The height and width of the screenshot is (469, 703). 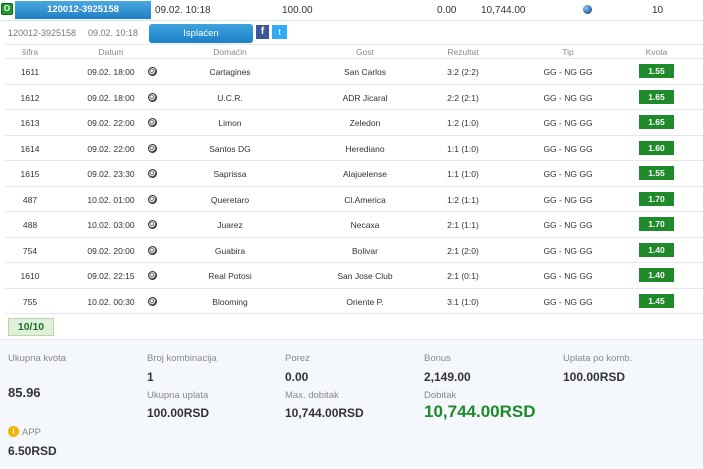 What do you see at coordinates (182, 358) in the screenshot?
I see `combinations-label: Broj kombinacija` at bounding box center [182, 358].